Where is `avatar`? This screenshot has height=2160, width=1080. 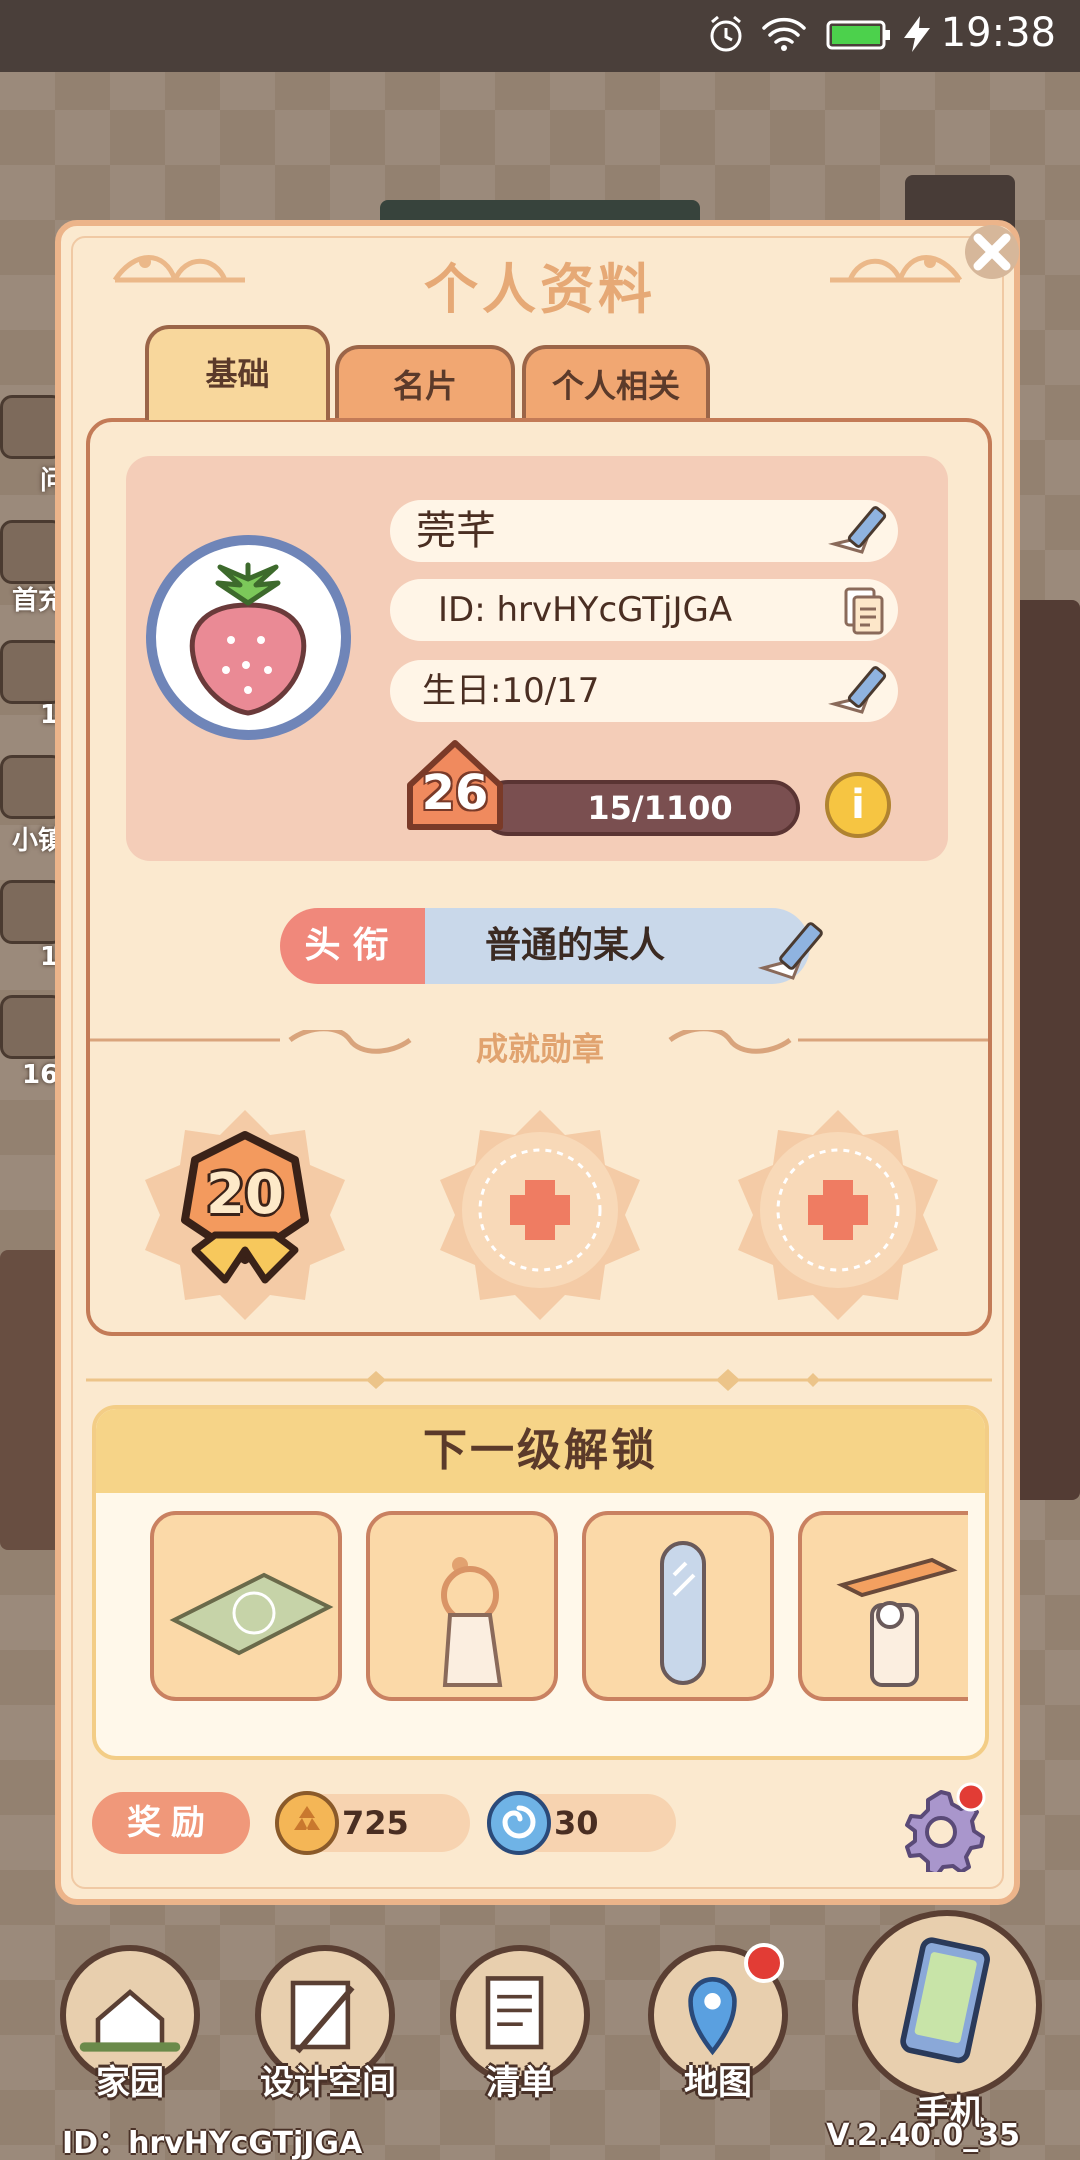 avatar is located at coordinates (248, 637).